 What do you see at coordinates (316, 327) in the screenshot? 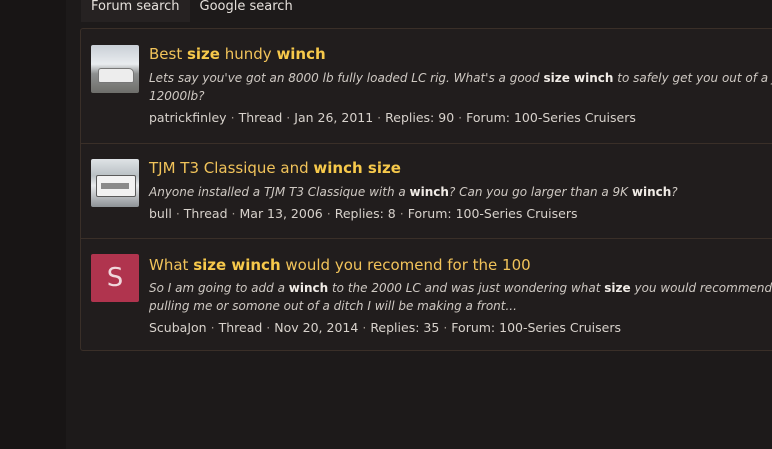
I see `post-date: Nov 20, 2014` at bounding box center [316, 327].